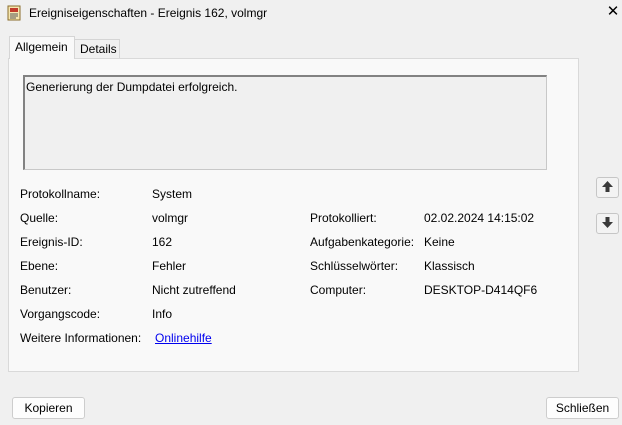 The image size is (622, 425). I want to click on previous-event-button, so click(607, 187).